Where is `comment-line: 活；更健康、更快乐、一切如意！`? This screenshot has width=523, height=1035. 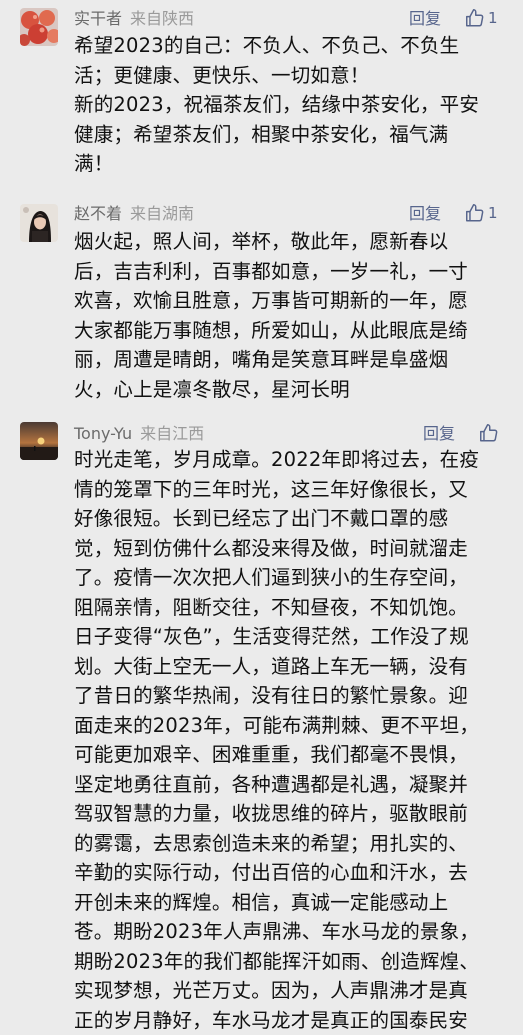 comment-line: 活；更健康、更快乐、一切如意！ is located at coordinates (289, 76).